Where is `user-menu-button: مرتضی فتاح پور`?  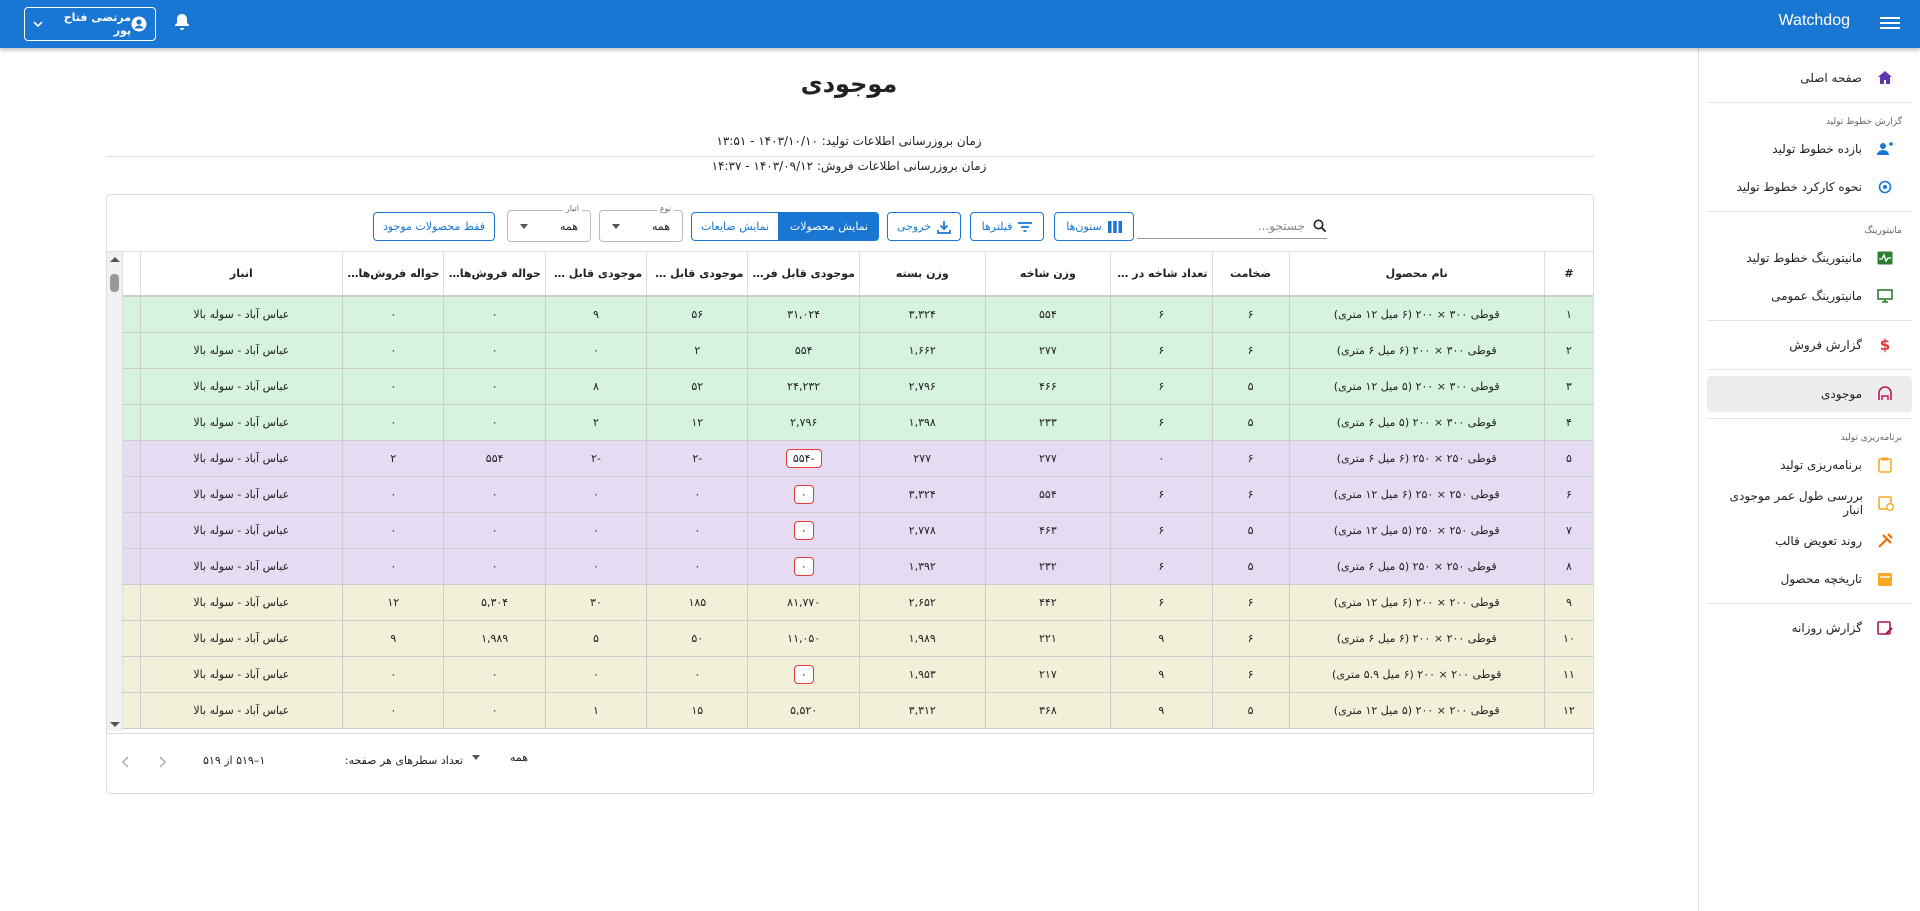 user-menu-button: مرتضی فتاح پور is located at coordinates (90, 24).